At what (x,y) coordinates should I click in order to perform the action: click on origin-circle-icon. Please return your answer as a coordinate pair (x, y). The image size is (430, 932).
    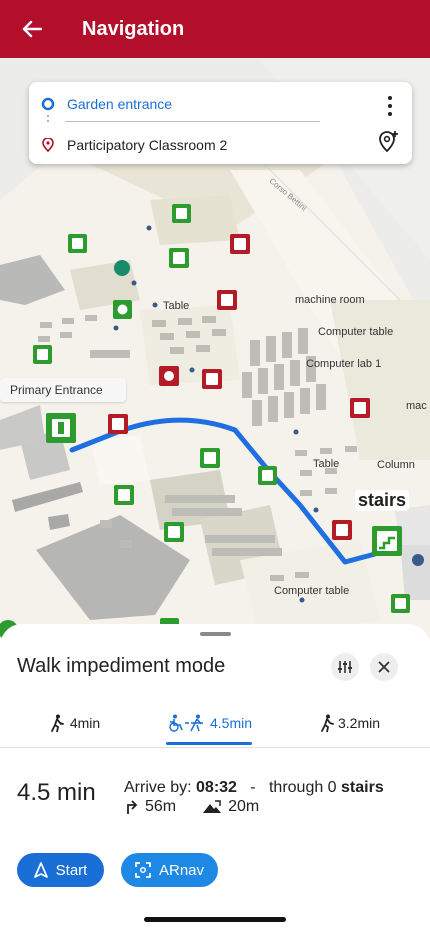
    Looking at the image, I should click on (48, 104).